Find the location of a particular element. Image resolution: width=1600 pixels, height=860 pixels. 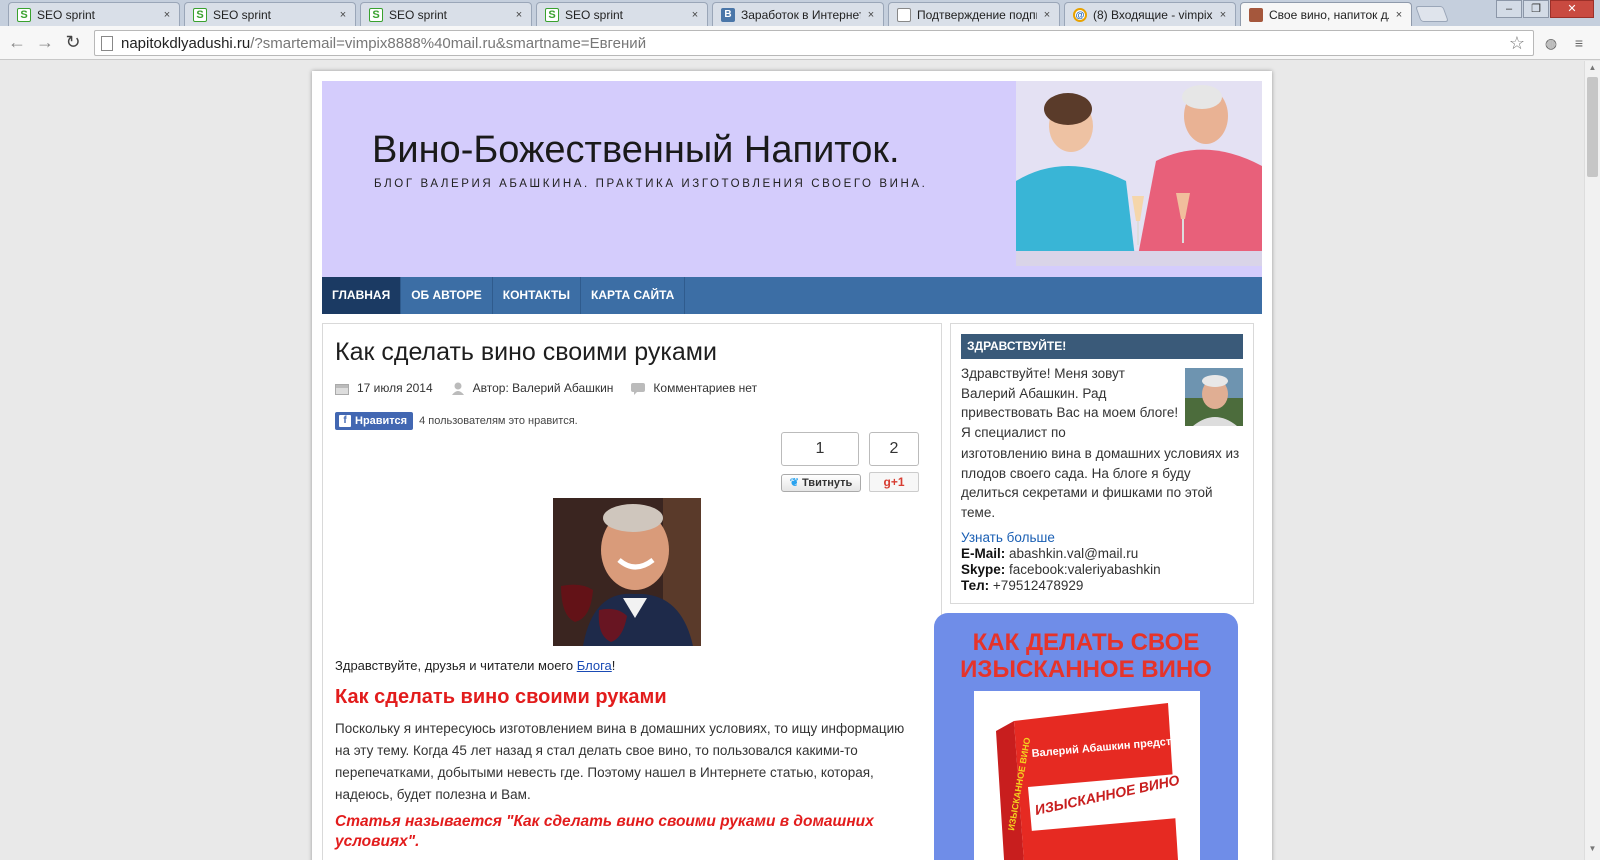

twitter-share-count: 1 is located at coordinates (820, 449).